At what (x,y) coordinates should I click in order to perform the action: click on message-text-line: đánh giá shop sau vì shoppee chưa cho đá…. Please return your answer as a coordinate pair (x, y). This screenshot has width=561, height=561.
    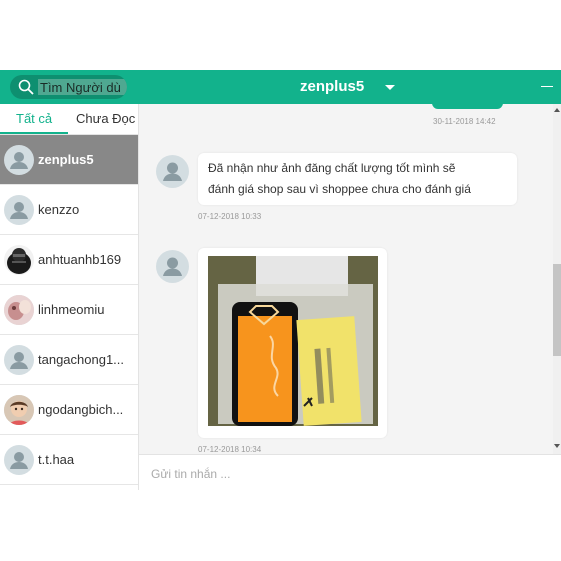
    Looking at the image, I should click on (339, 189).